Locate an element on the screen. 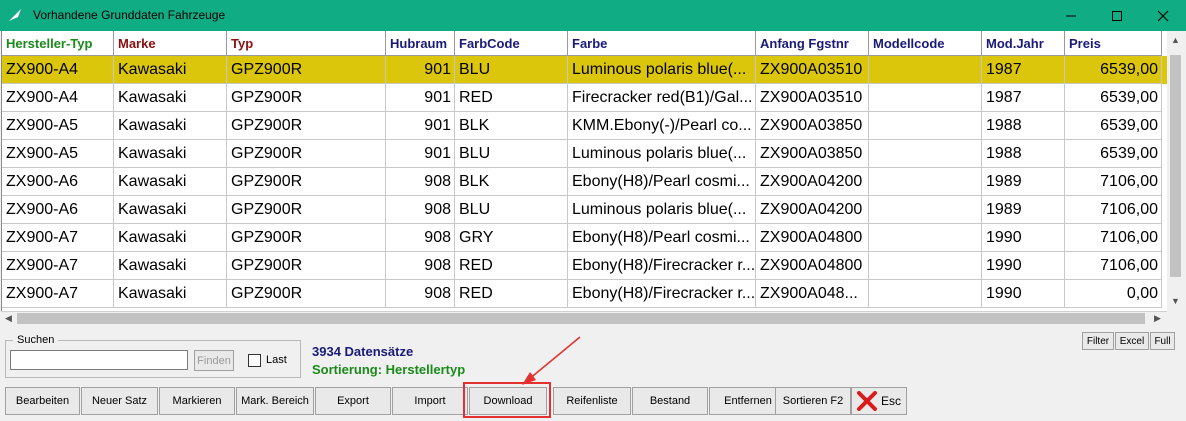  close-button is located at coordinates (1163, 15).